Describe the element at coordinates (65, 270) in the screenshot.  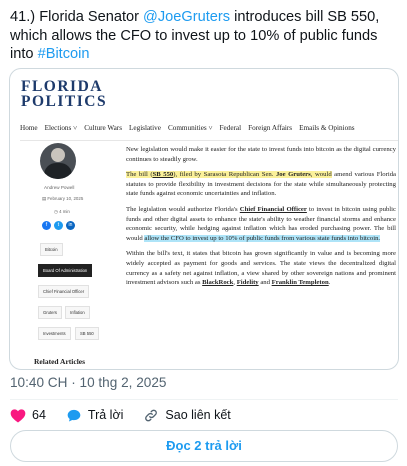
I see `tag-board-of-administration: Board Of Administration` at that location.